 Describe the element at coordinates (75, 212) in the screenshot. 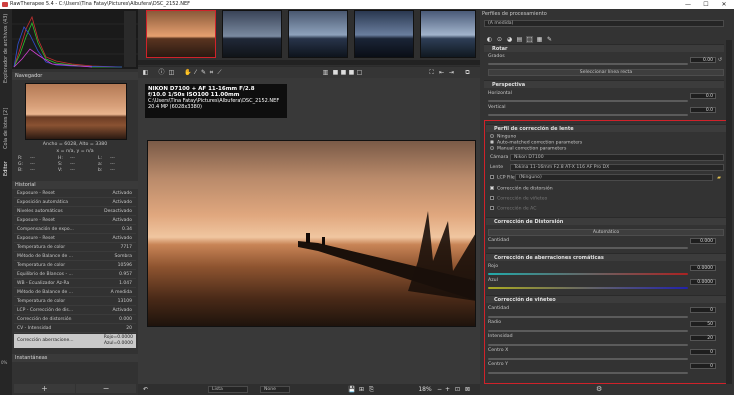

I see `history-row: Niveles automáticos Desactivado` at that location.